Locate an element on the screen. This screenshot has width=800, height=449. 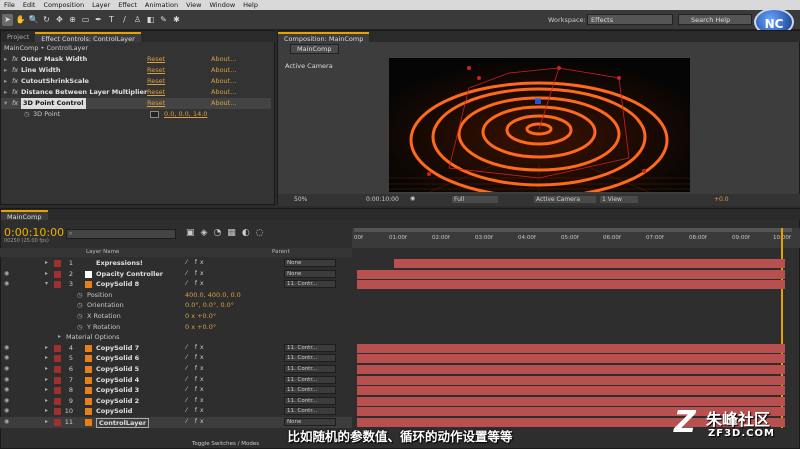
camera-select: Active Camera is located at coordinates (565, 199).